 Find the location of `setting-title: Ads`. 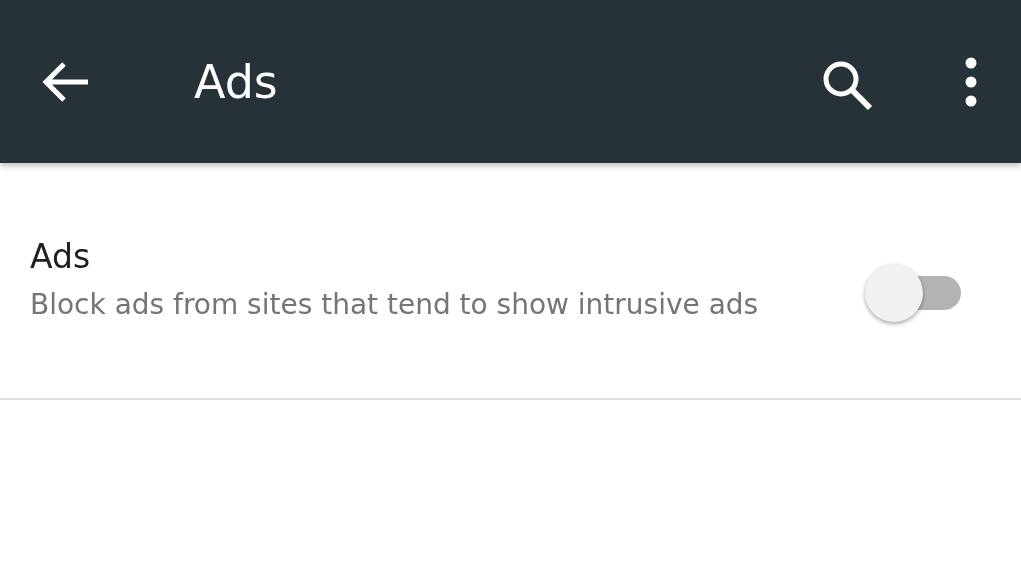

setting-title: Ads is located at coordinates (61, 256).